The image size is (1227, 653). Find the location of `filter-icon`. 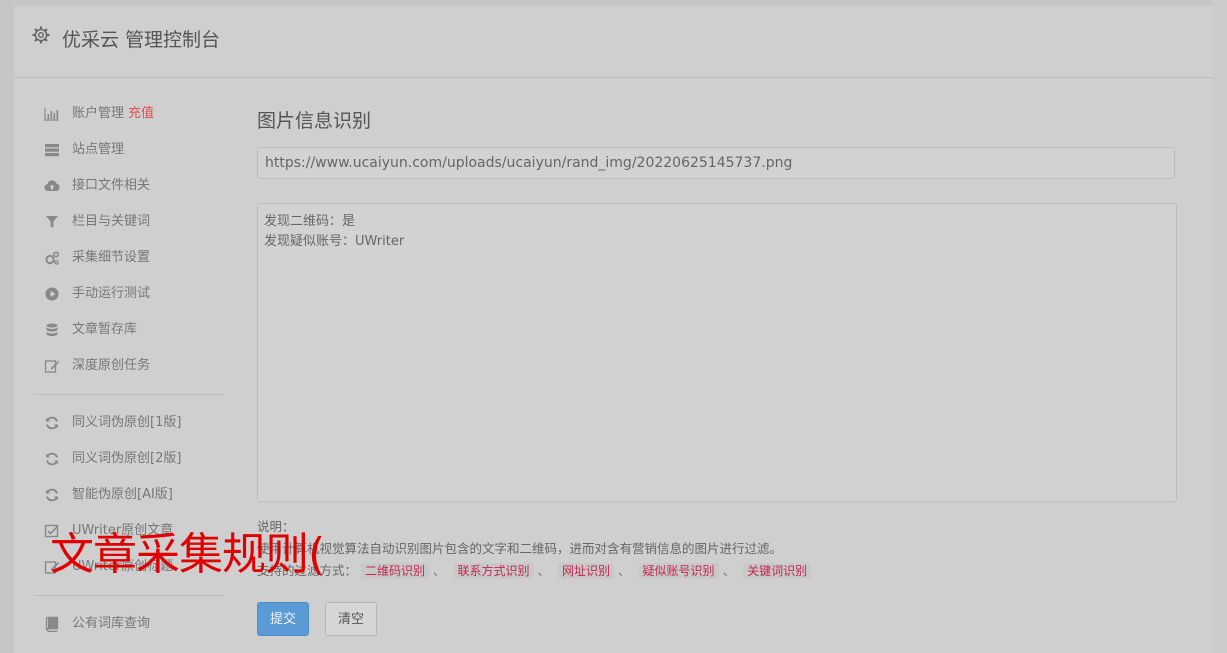

filter-icon is located at coordinates (52, 222).